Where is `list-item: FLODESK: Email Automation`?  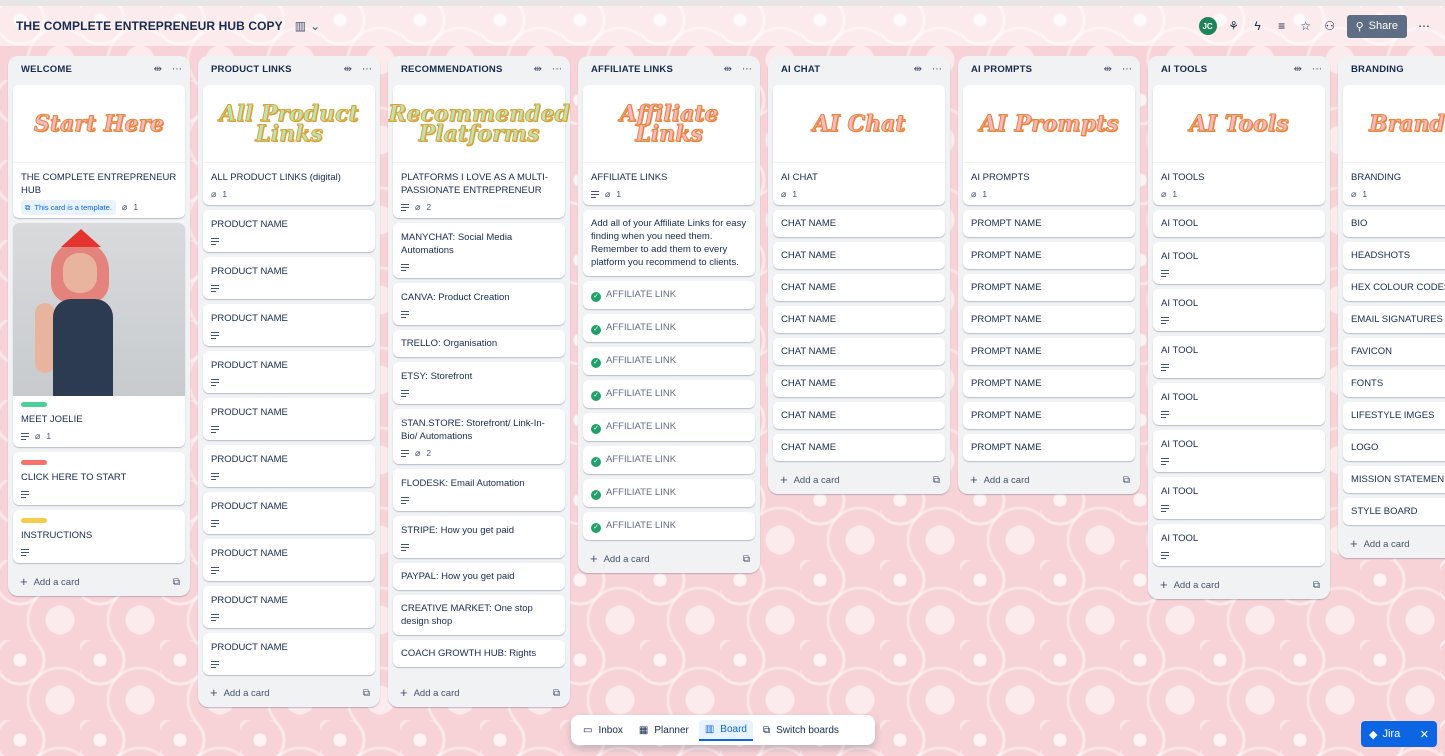 list-item: FLODESK: Email Automation is located at coordinates (479, 490).